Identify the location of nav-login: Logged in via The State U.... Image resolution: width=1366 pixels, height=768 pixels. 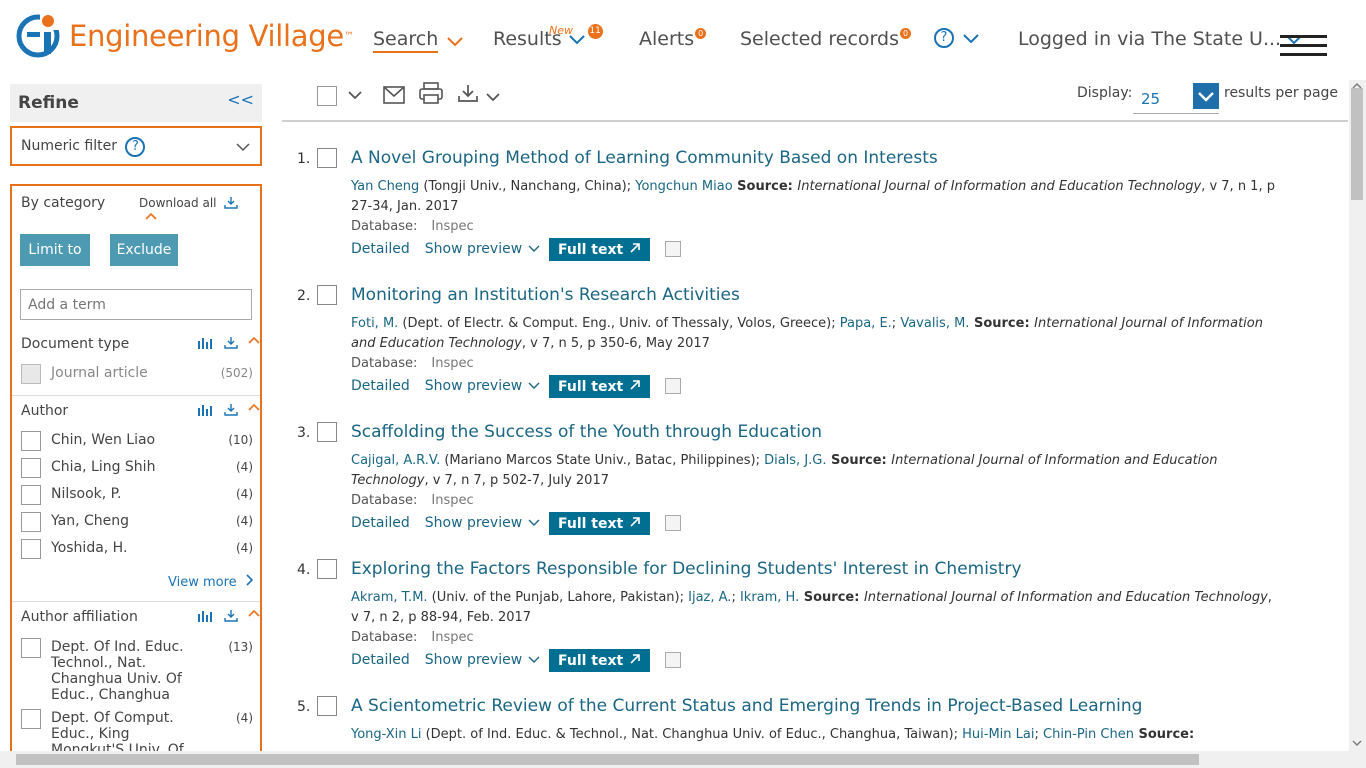
(1161, 39).